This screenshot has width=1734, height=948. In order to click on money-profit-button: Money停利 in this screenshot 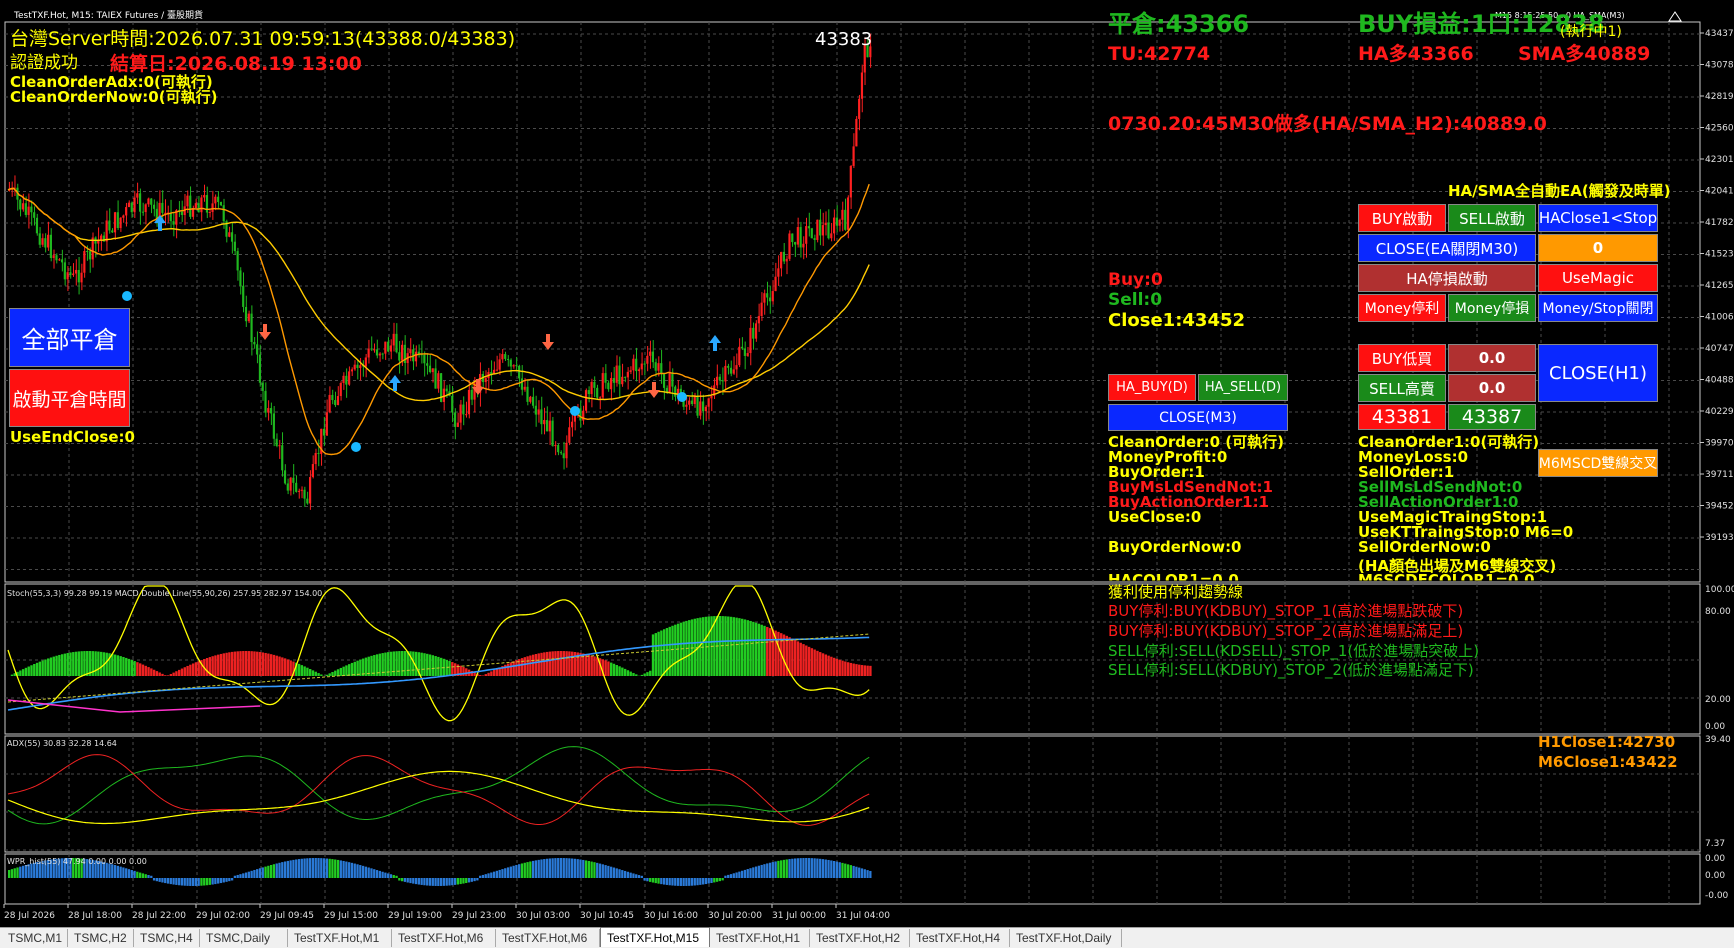, I will do `click(1402, 308)`.